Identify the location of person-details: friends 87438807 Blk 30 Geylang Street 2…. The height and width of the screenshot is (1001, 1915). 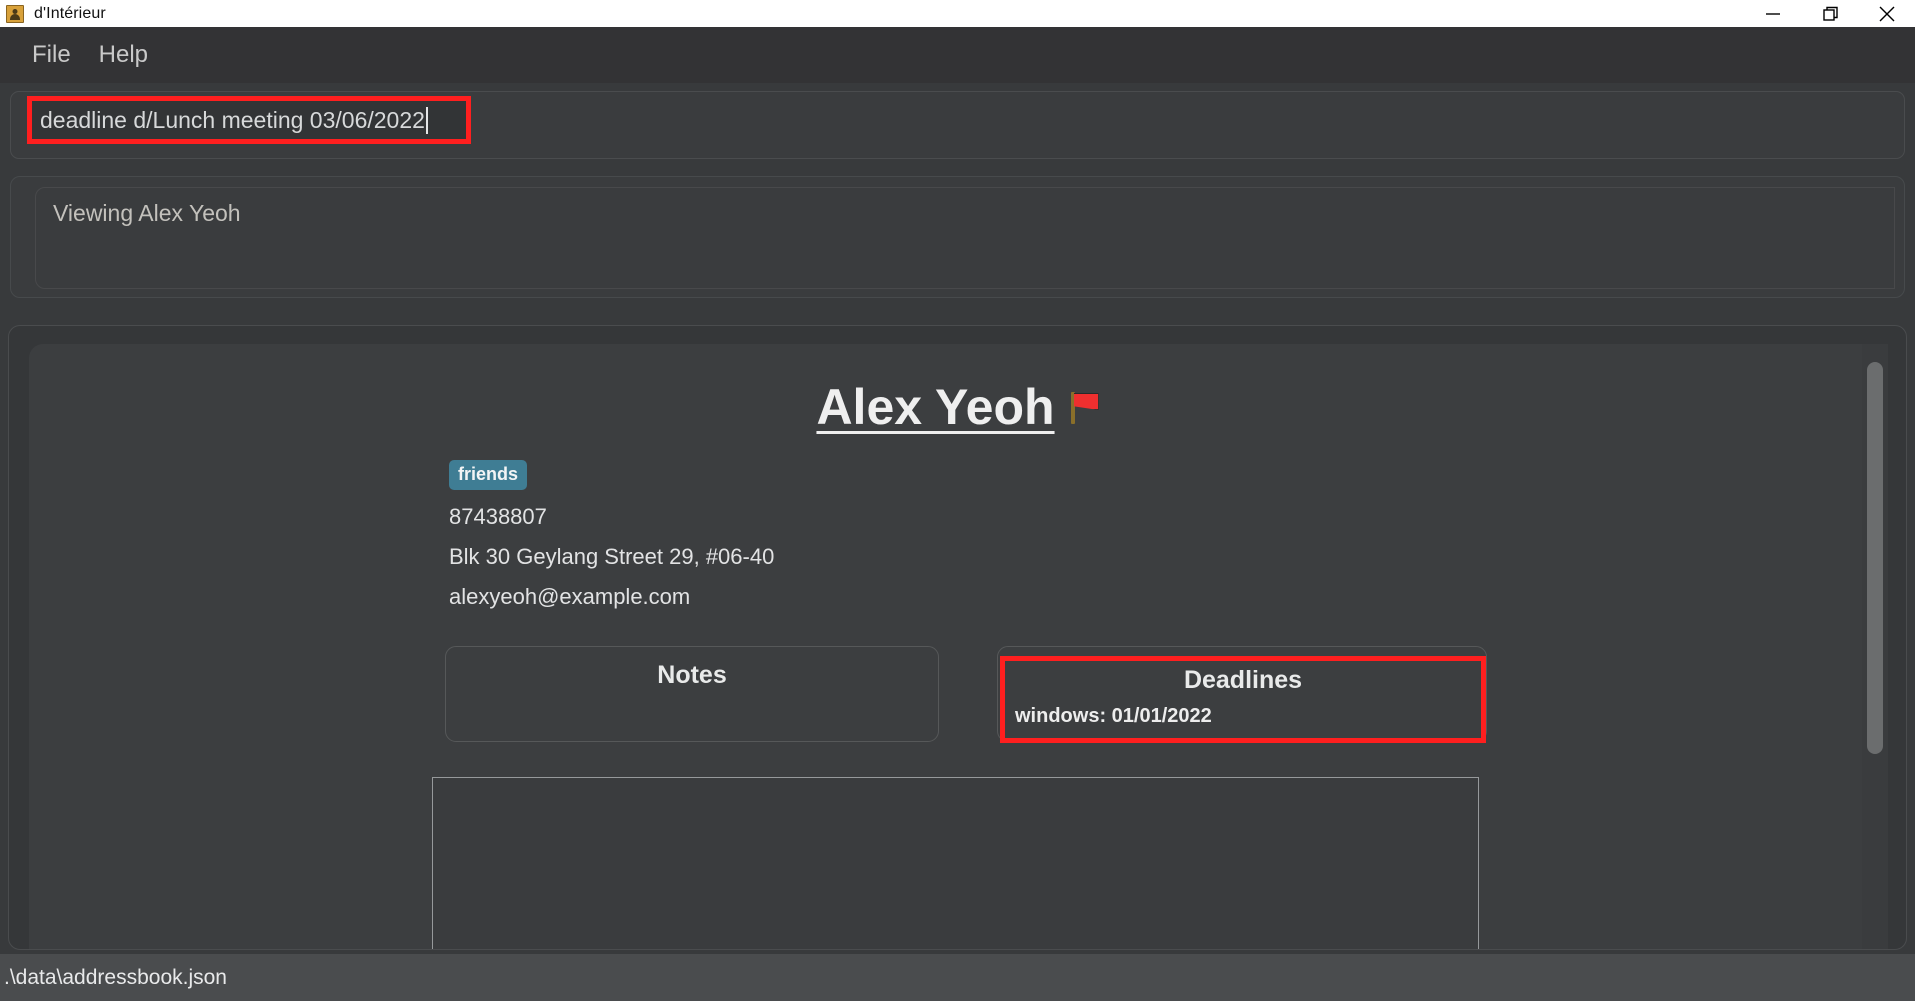
(1168, 535).